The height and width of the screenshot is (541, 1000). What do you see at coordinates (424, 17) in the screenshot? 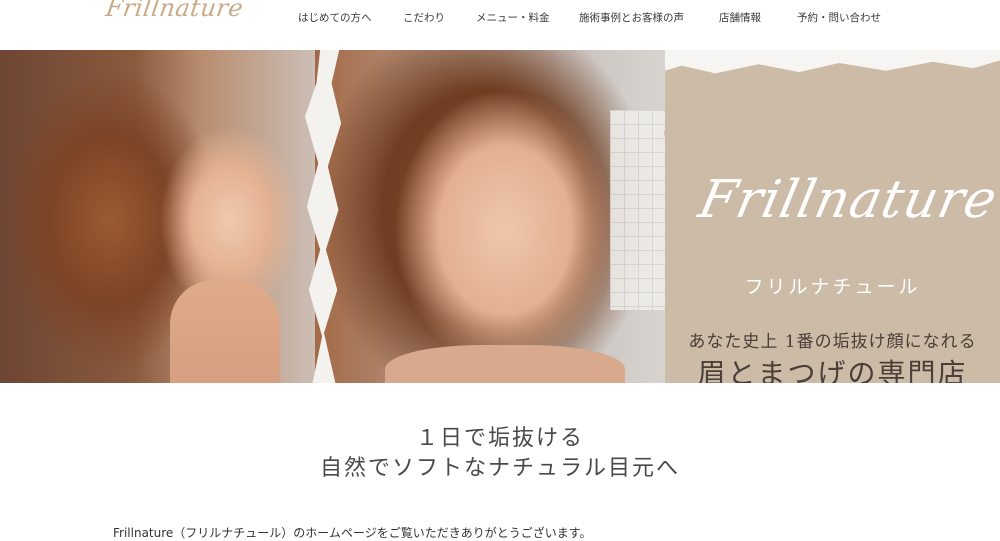
I see `nav-item-commitment: こだわり` at bounding box center [424, 17].